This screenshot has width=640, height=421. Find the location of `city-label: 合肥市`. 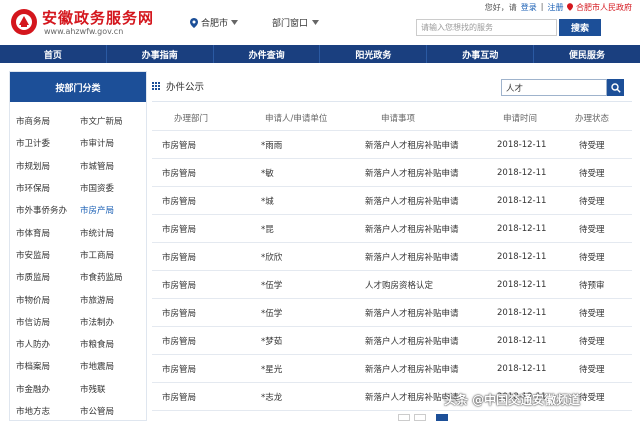

city-label: 合肥市 is located at coordinates (215, 24).